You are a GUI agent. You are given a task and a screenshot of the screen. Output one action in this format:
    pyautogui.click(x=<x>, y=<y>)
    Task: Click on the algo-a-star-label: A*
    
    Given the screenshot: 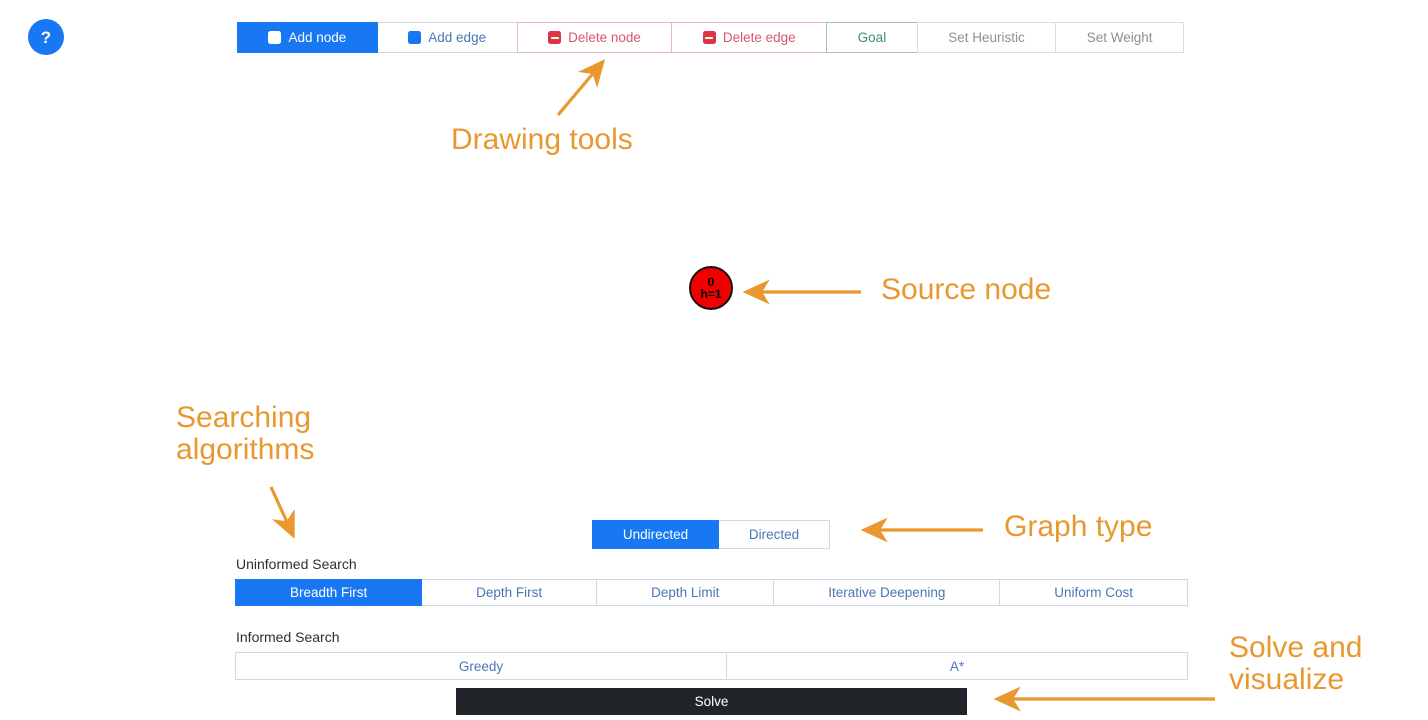 What is the action you would take?
    pyautogui.click(x=957, y=666)
    